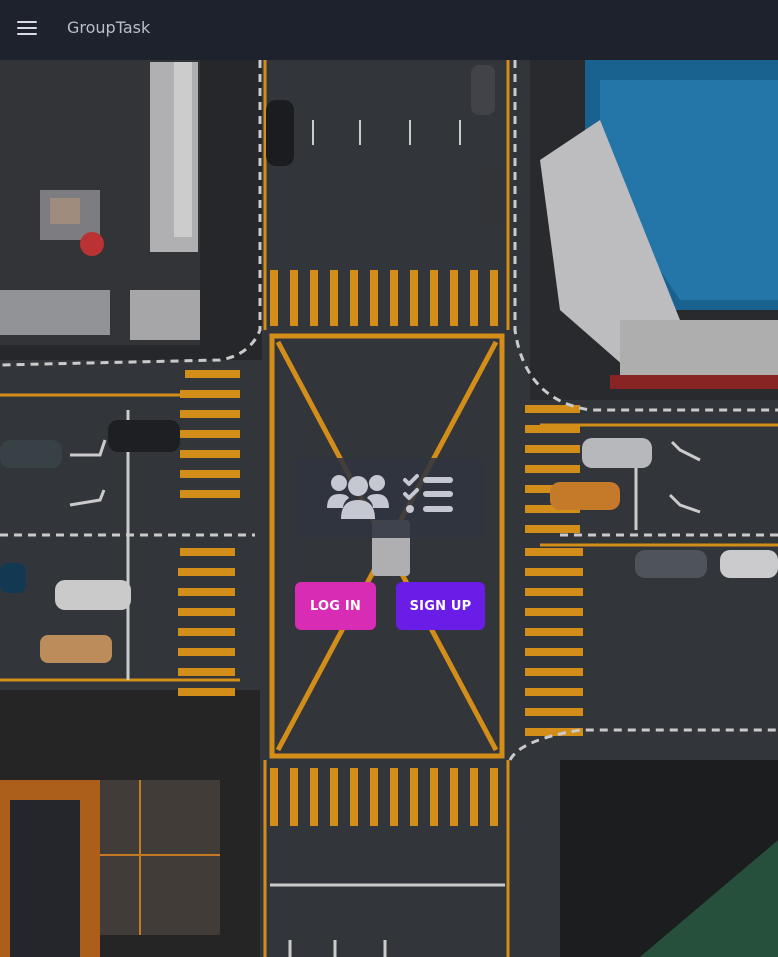 The height and width of the screenshot is (957, 778). I want to click on app-brand: GroupTask, so click(108, 27).